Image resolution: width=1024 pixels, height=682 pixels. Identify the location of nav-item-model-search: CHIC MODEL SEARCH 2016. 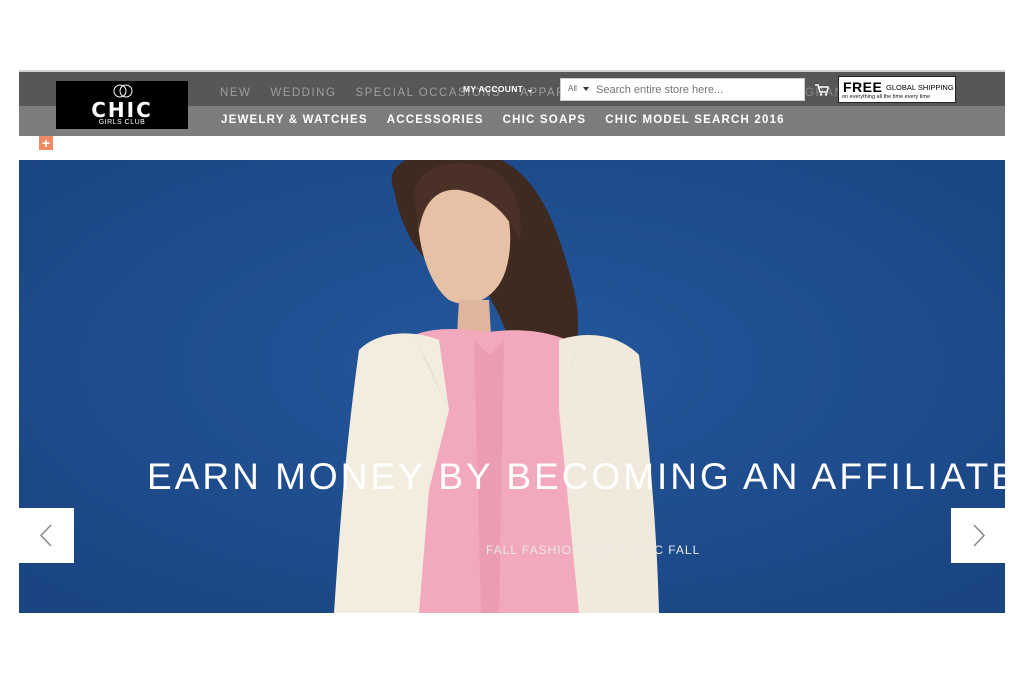
(695, 120).